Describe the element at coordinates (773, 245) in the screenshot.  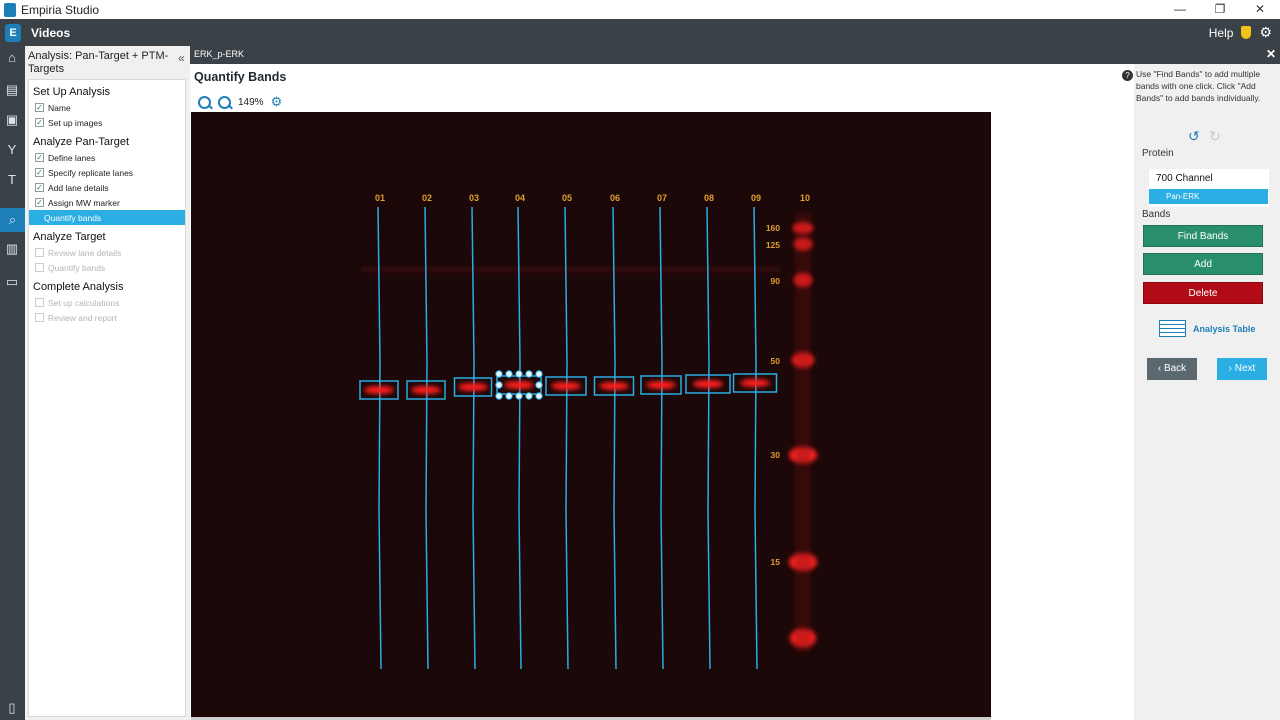
I see `mw-label-125: 125` at that location.